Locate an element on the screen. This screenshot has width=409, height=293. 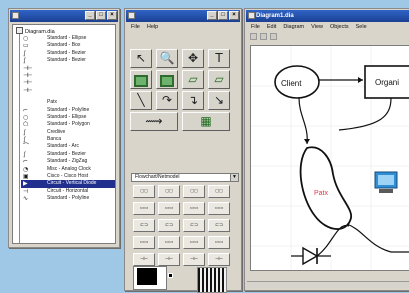
tree-item-label: Cisco - Cisco Host is located at coordinates (68, 176).